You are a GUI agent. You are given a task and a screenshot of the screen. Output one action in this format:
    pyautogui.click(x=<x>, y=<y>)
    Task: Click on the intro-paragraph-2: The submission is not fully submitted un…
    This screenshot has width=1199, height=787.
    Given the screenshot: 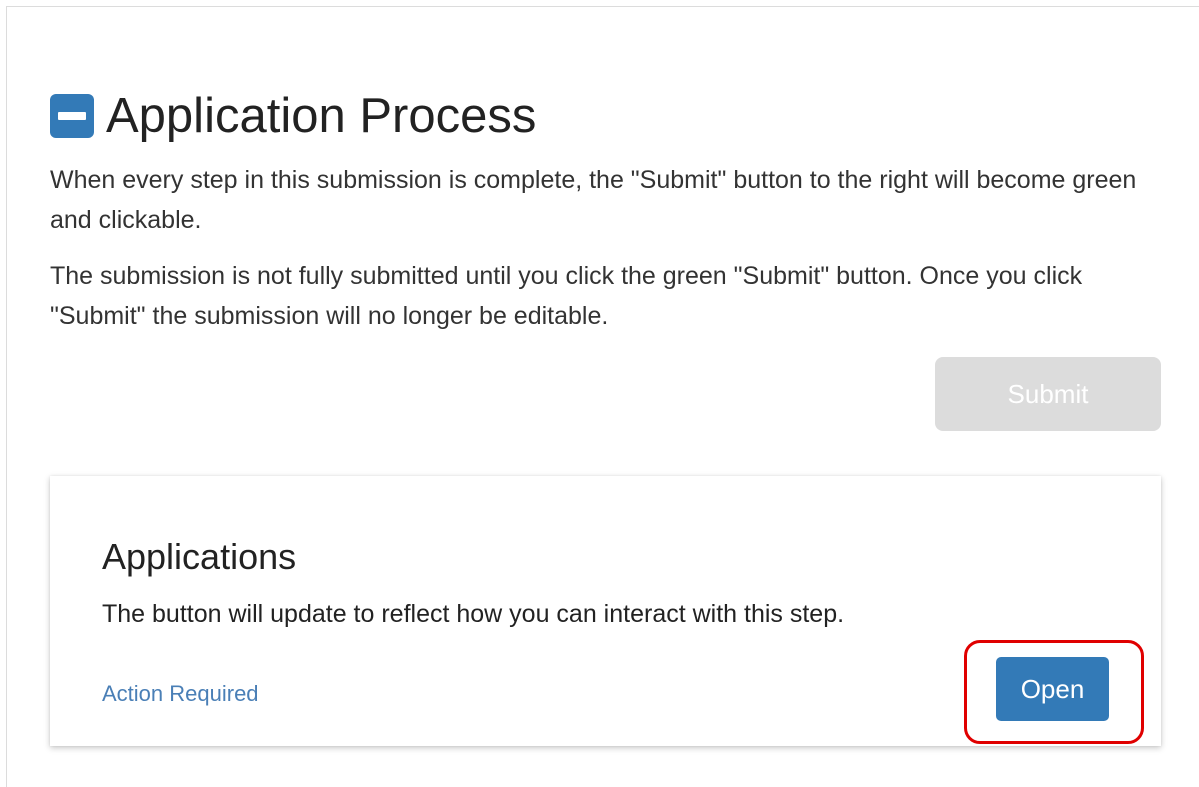 What is the action you would take?
    pyautogui.click(x=566, y=296)
    